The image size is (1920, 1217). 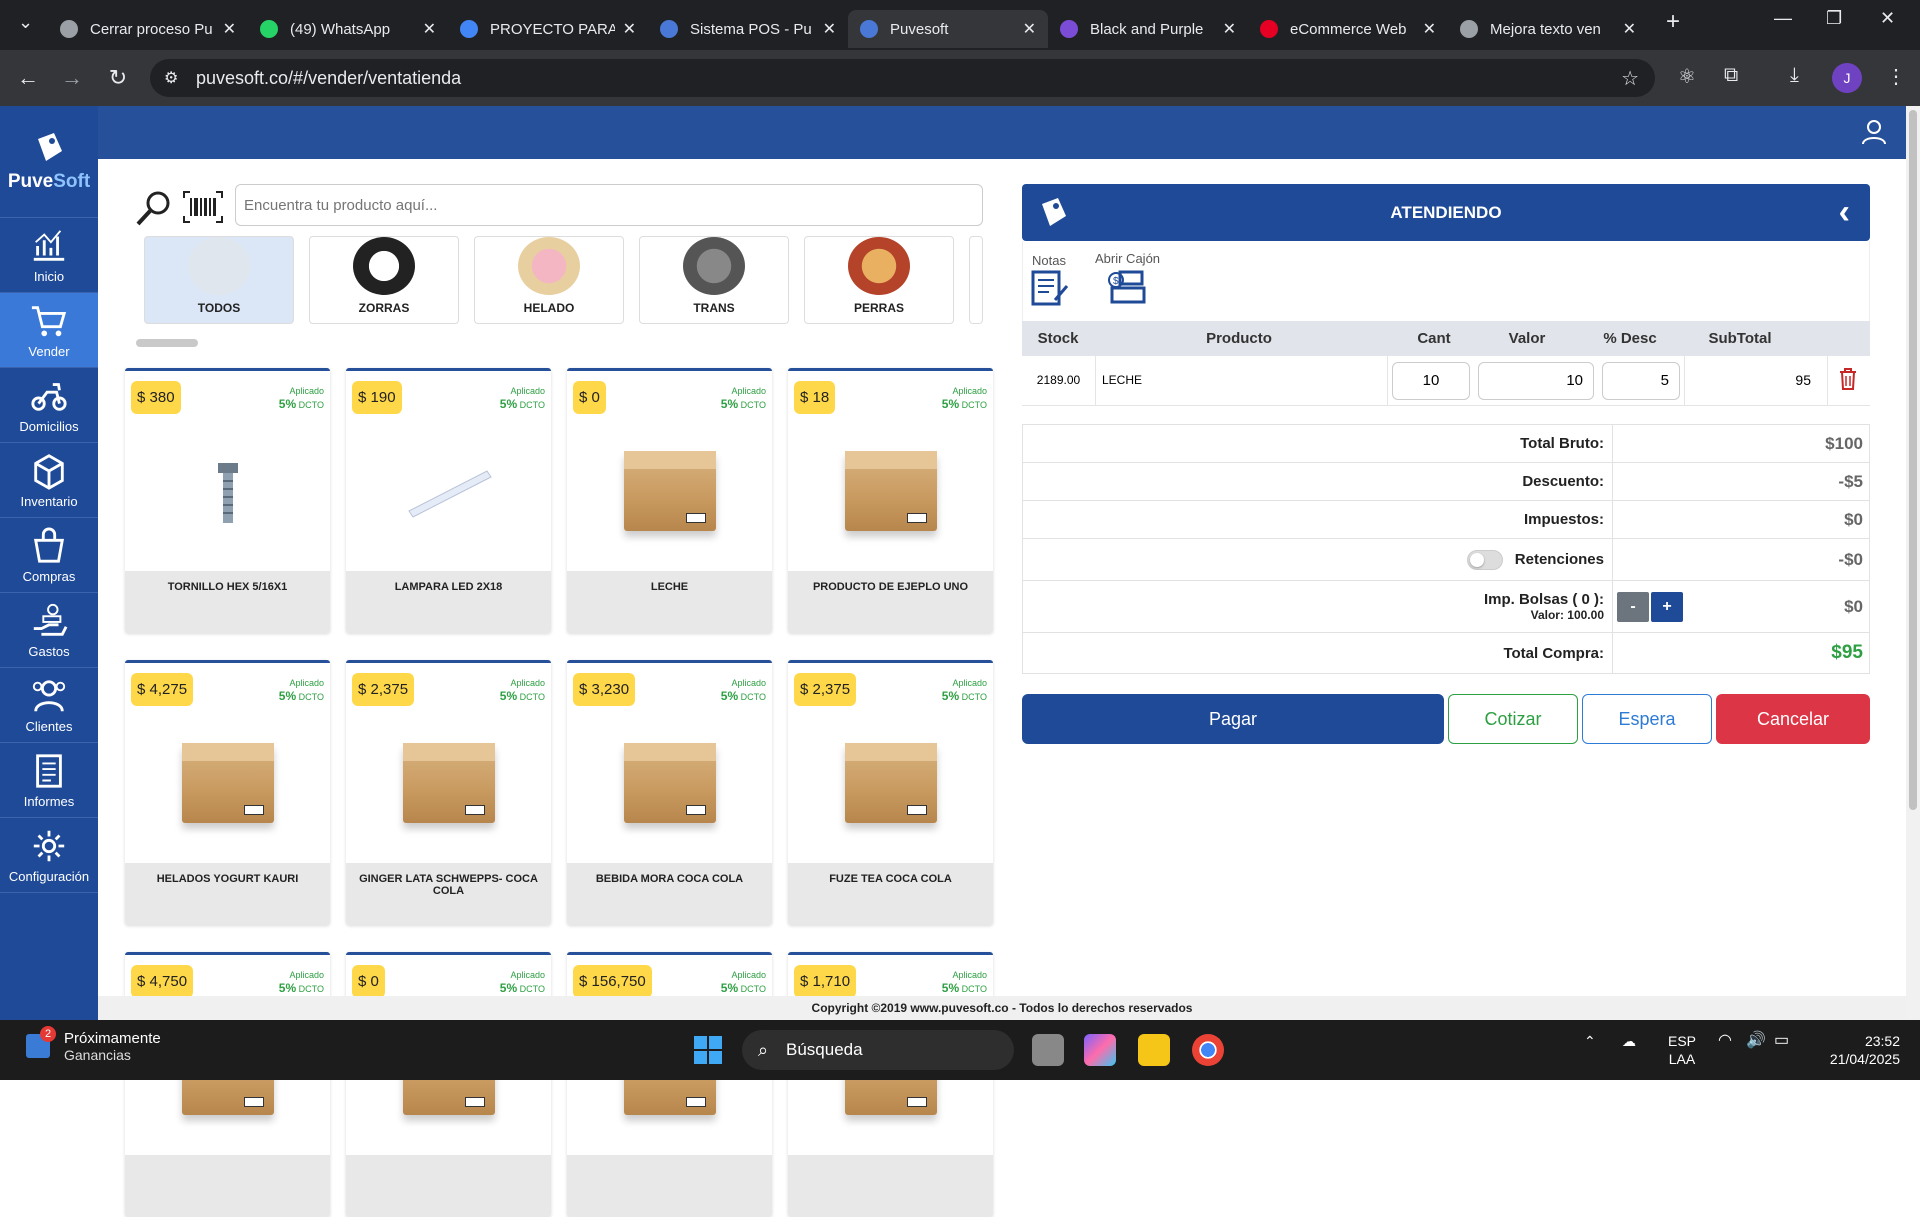 I want to click on page-scrollbar, so click(x=1913, y=563).